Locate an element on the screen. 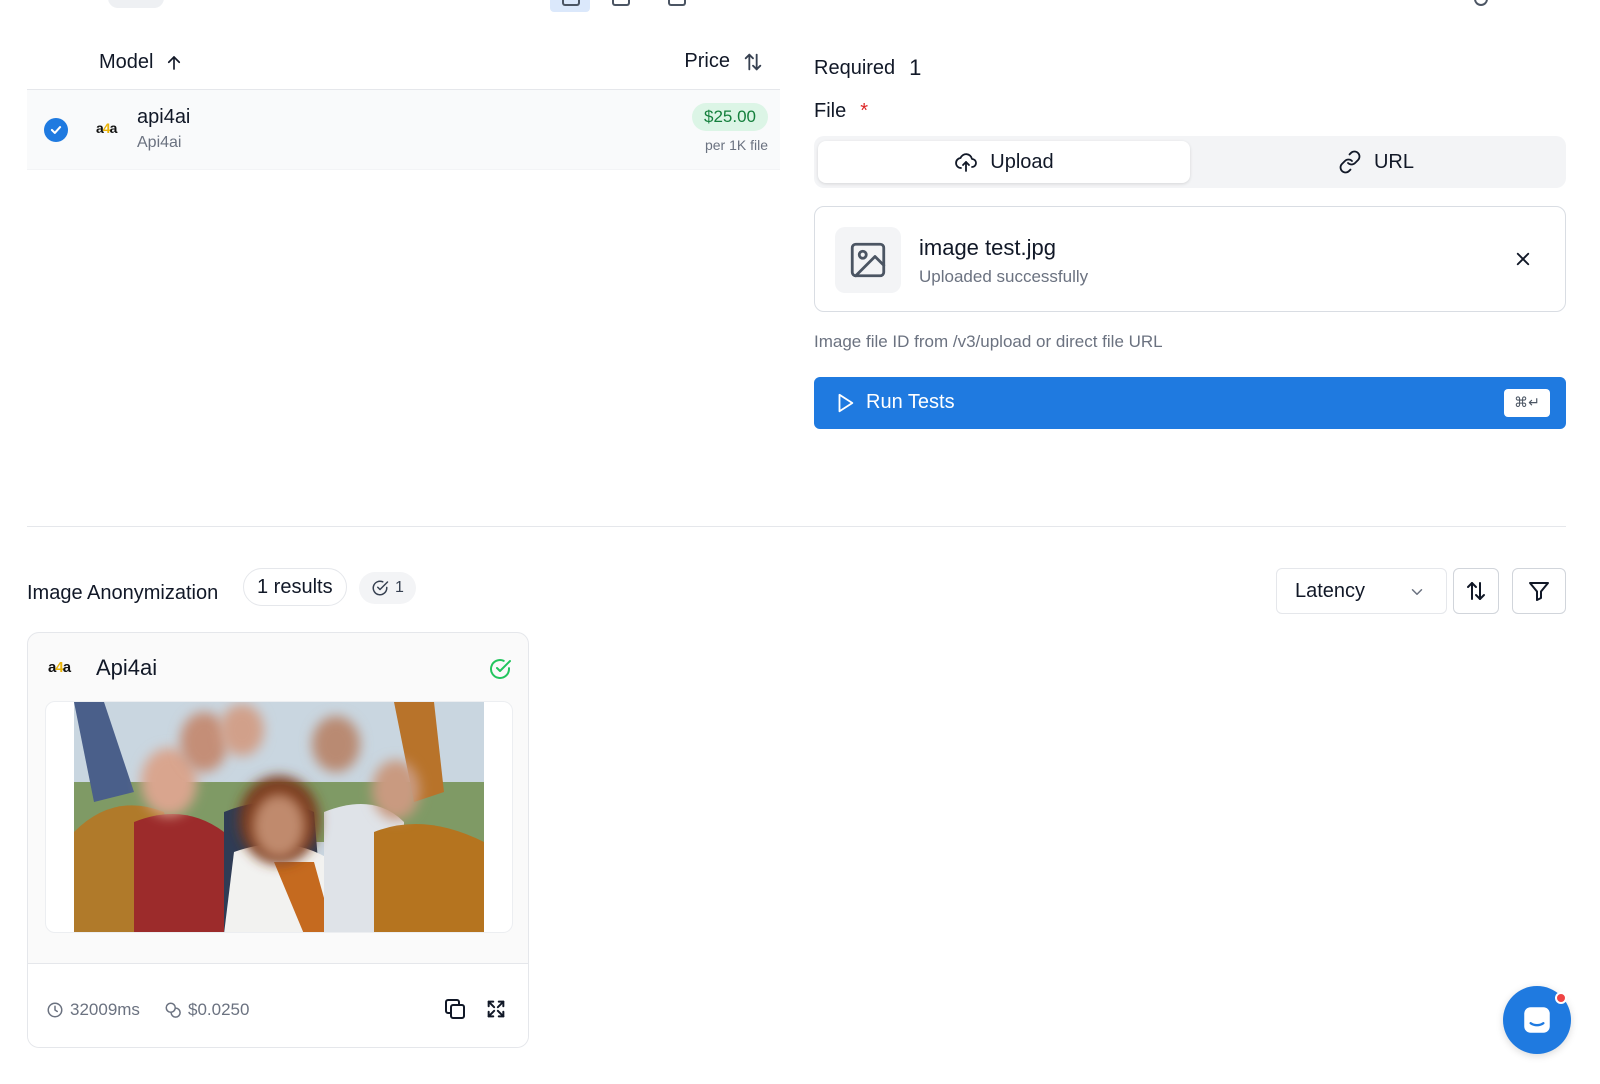 Image resolution: width=1600 pixels, height=1084 pixels. price-badge: $25.00 is located at coordinates (730, 117).